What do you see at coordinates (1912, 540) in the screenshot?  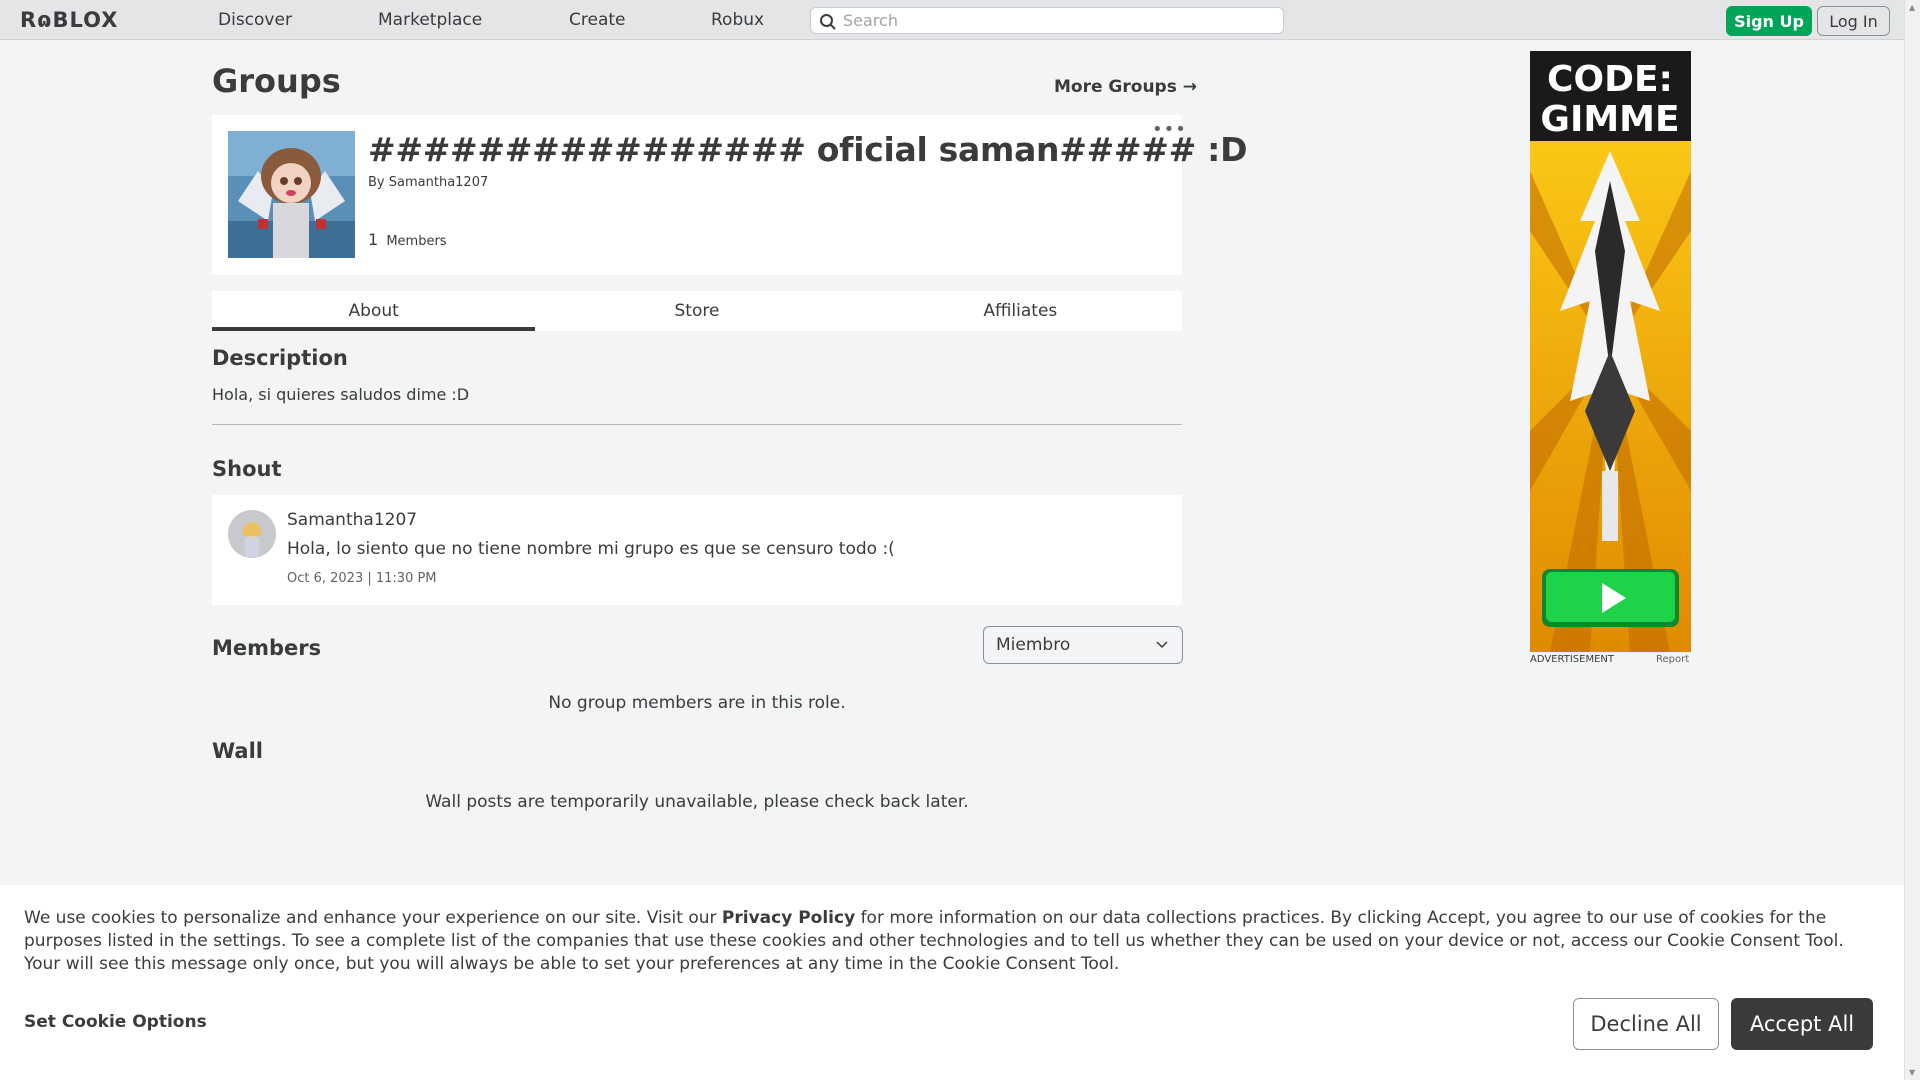 I see `page-scrollbar: ▲ ▼` at bounding box center [1912, 540].